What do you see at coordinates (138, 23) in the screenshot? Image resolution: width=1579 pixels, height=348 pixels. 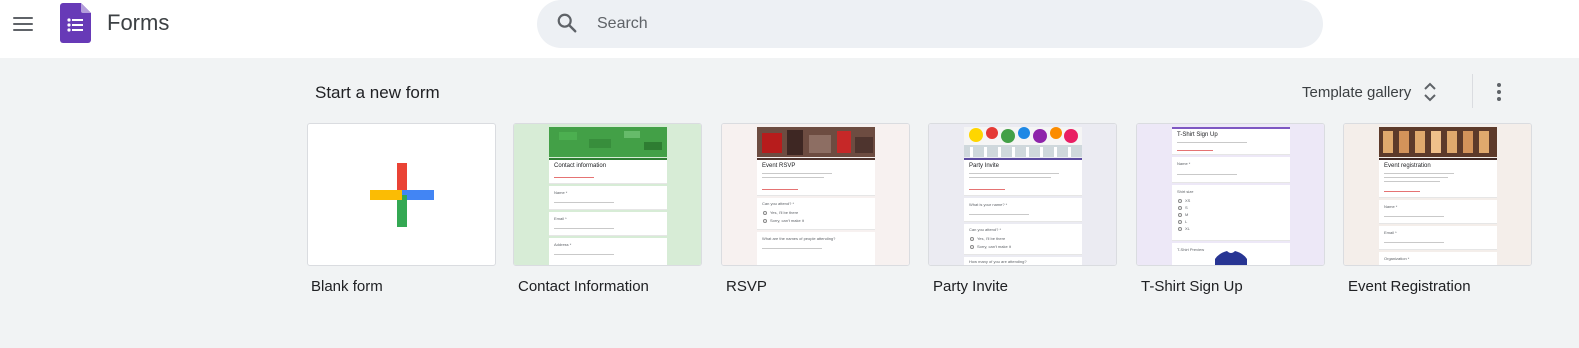 I see `app-title: Forms` at bounding box center [138, 23].